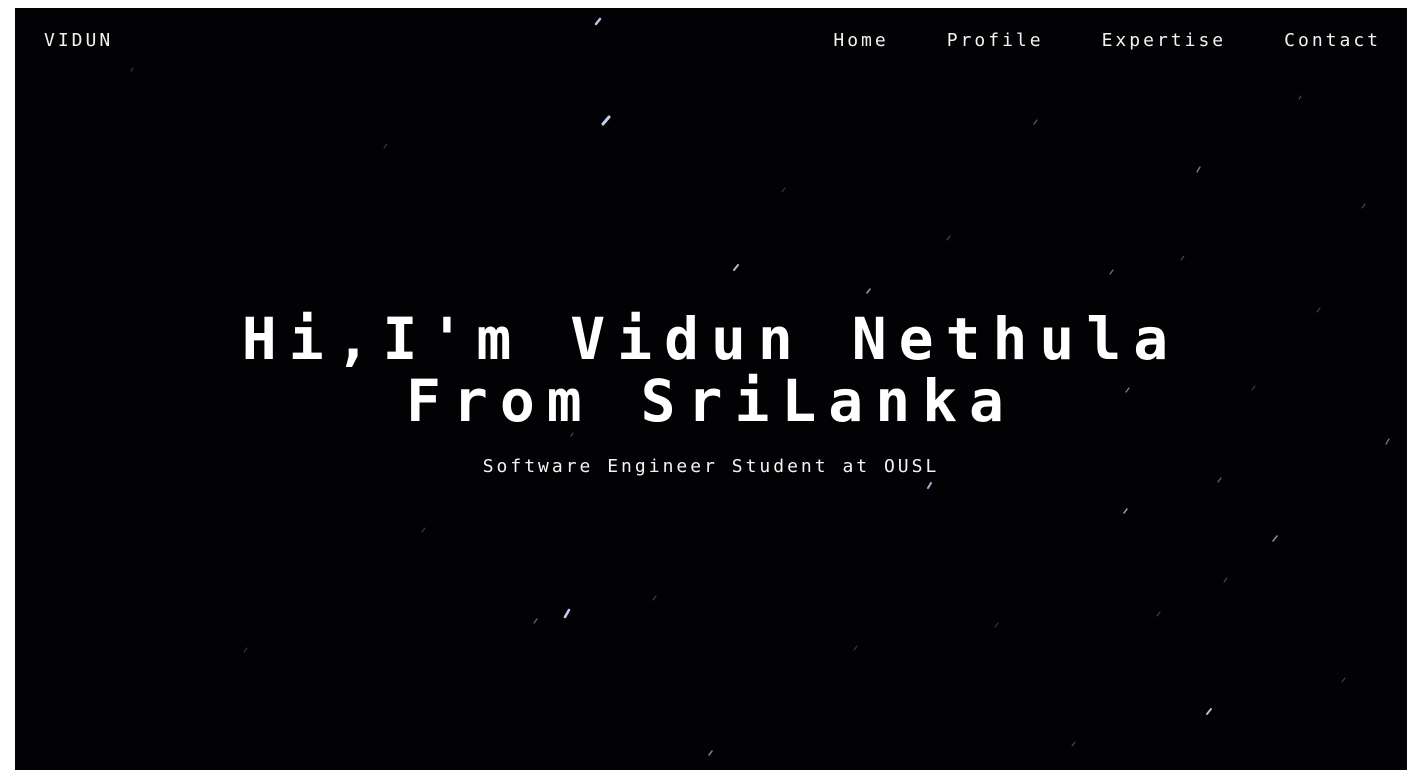 Image resolution: width=1421 pixels, height=778 pixels. What do you see at coordinates (711, 466) in the screenshot?
I see `hero-subtitle: Software Engineer Student at OUSL` at bounding box center [711, 466].